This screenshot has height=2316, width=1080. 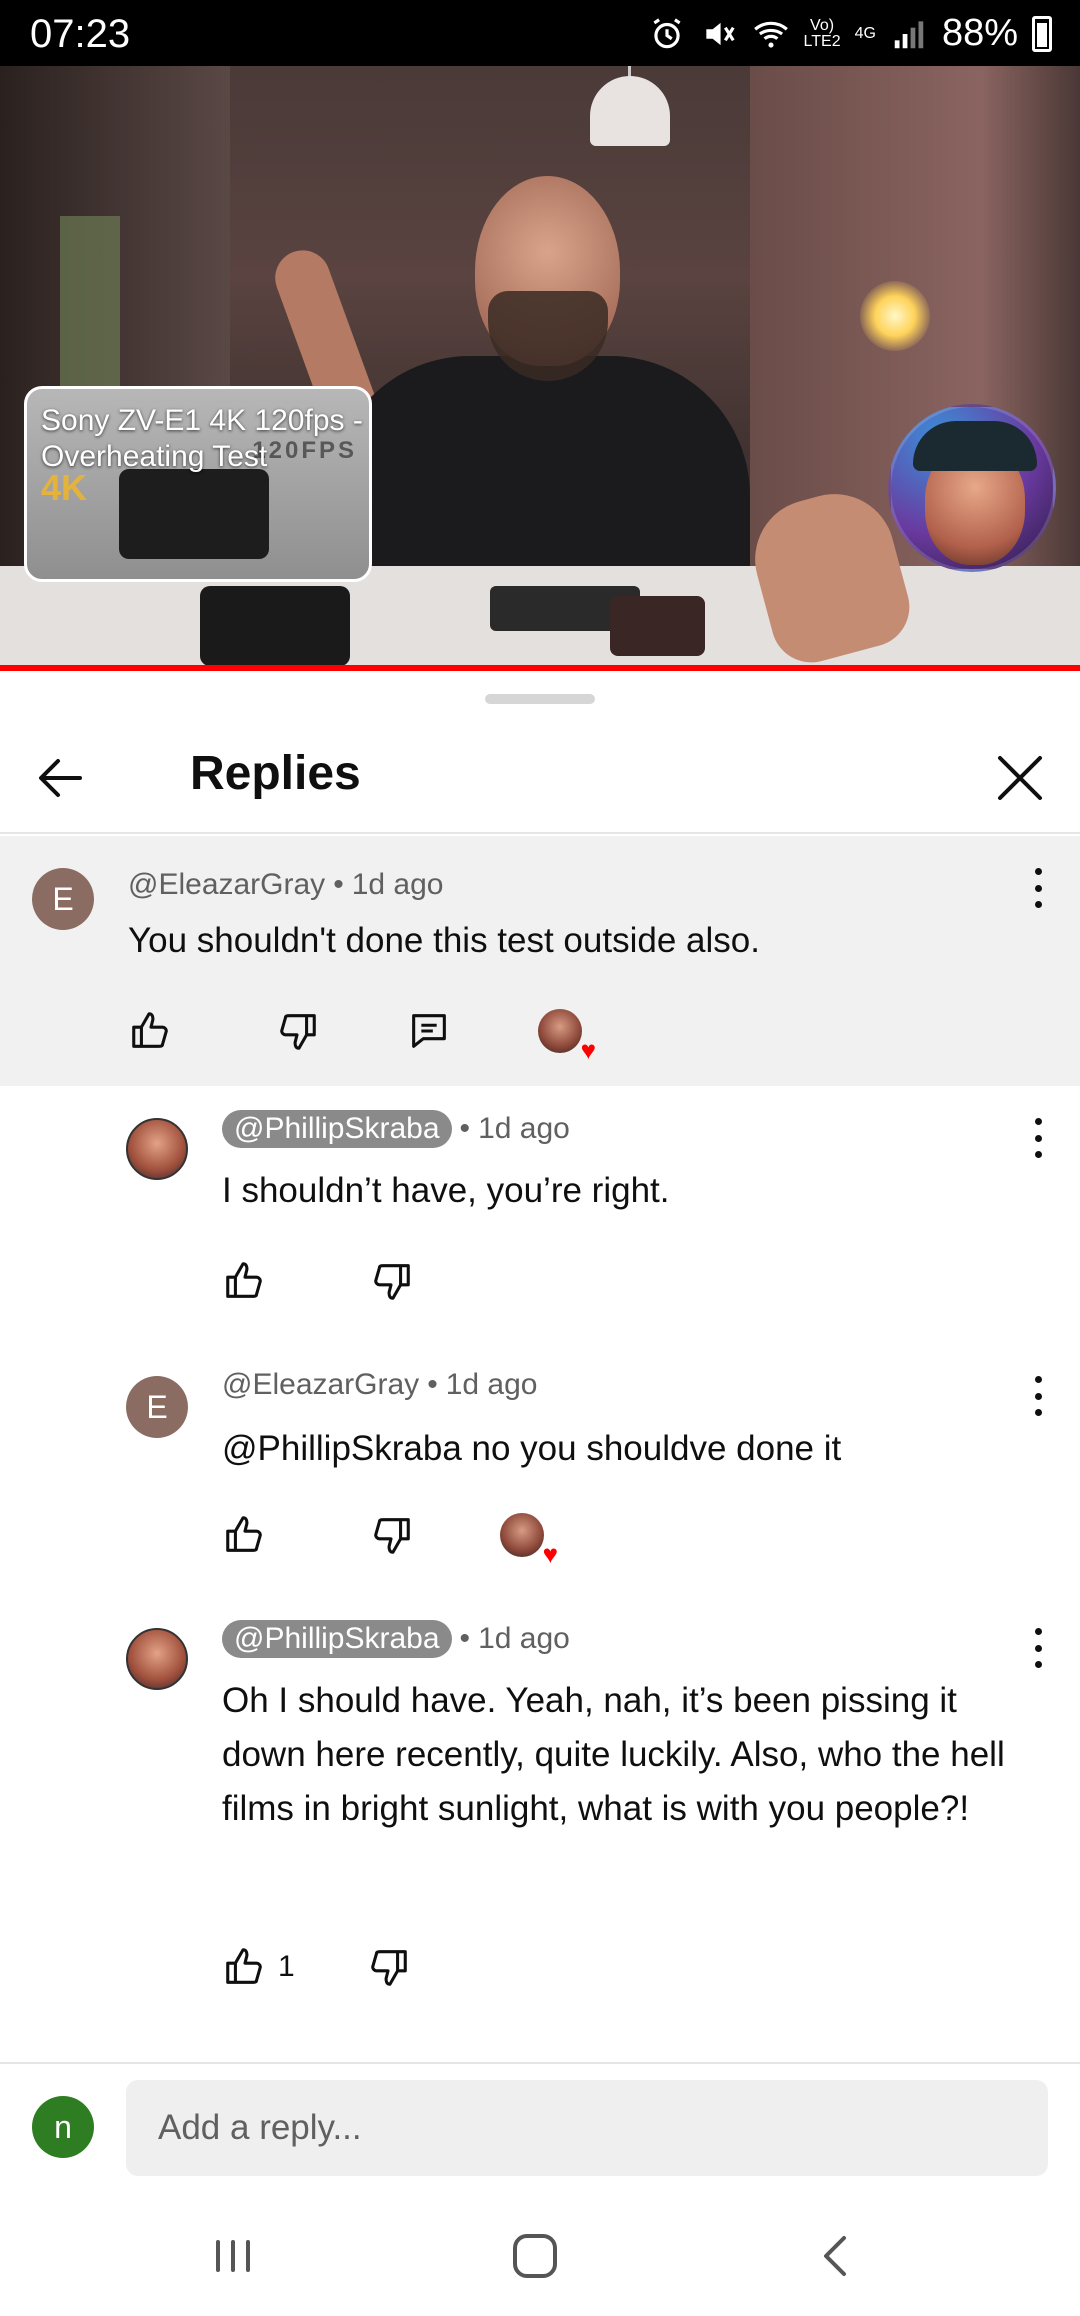 I want to click on reply-actions, so click(x=318, y=1281).